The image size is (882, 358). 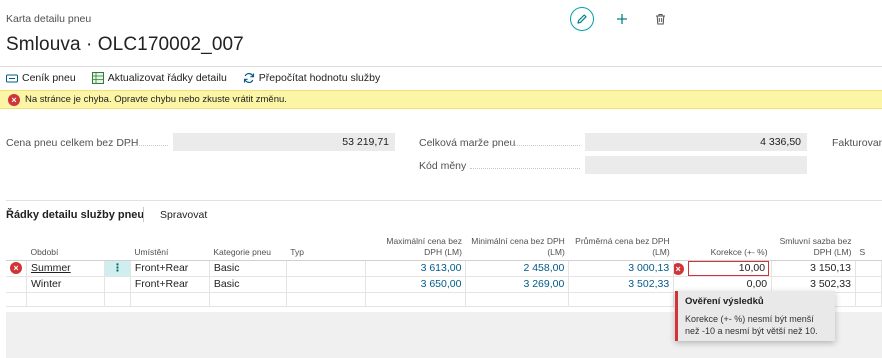 What do you see at coordinates (97, 78) in the screenshot?
I see `sheet-refresh-icon` at bounding box center [97, 78].